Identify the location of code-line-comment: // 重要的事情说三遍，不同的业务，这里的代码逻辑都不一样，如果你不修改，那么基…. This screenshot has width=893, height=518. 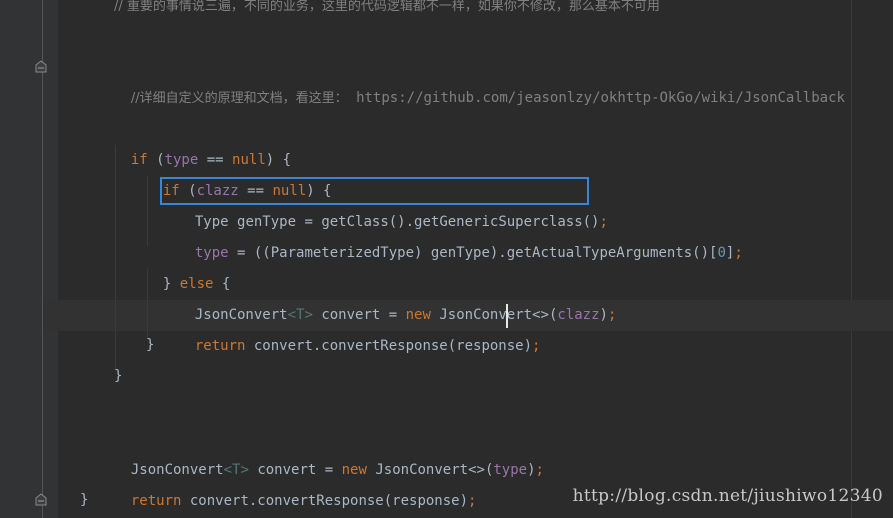
(387, 7).